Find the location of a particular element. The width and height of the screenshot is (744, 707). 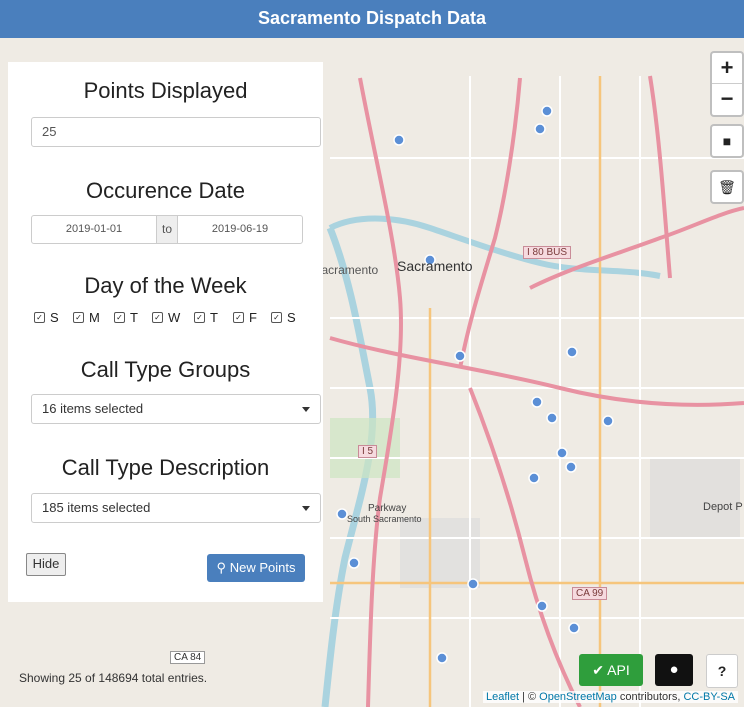

date-from-input: 2019-01-01 is located at coordinates (94, 229).